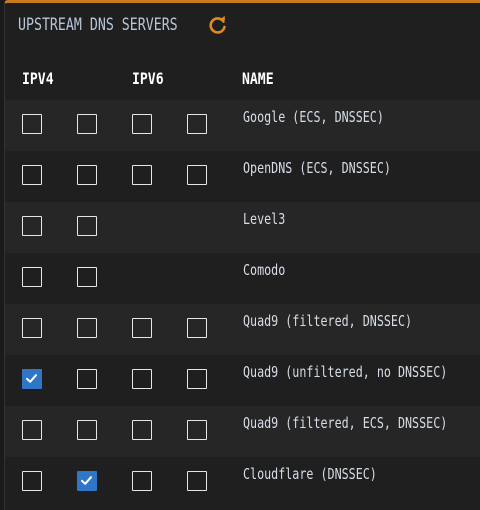  I want to click on server-row: OpenDNS (ECS, DNSSEC), so click(242, 176).